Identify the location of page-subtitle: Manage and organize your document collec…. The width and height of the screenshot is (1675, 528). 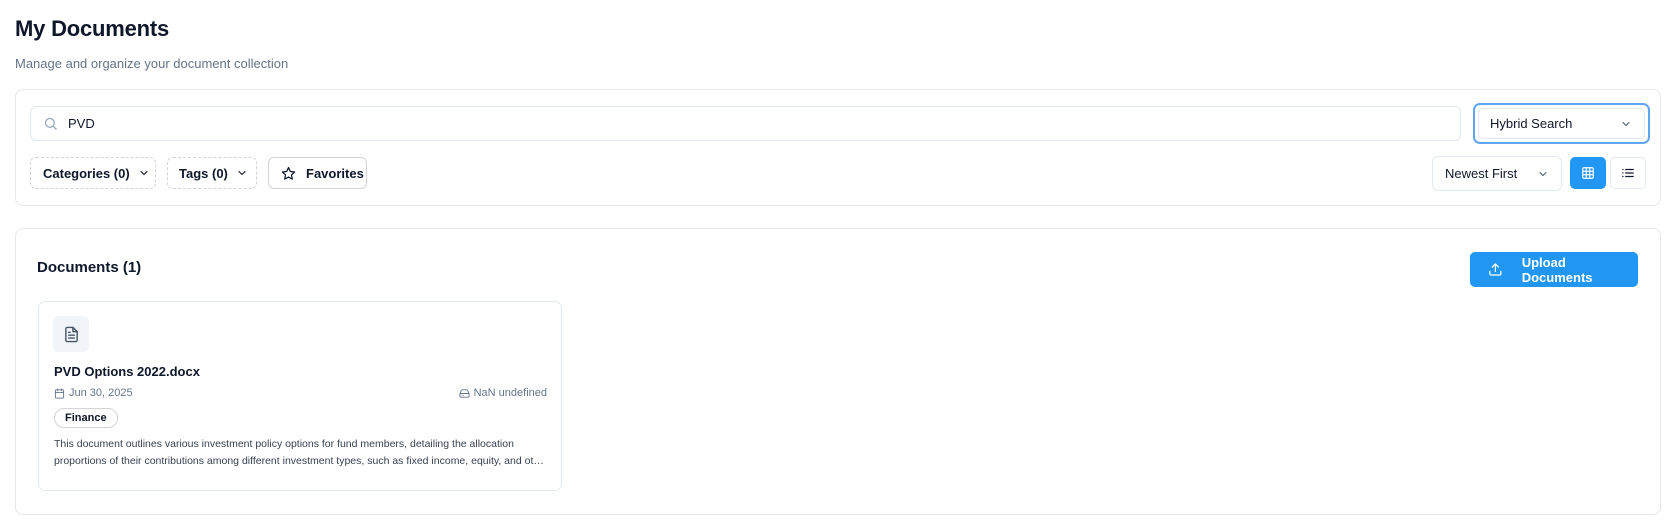
(152, 63).